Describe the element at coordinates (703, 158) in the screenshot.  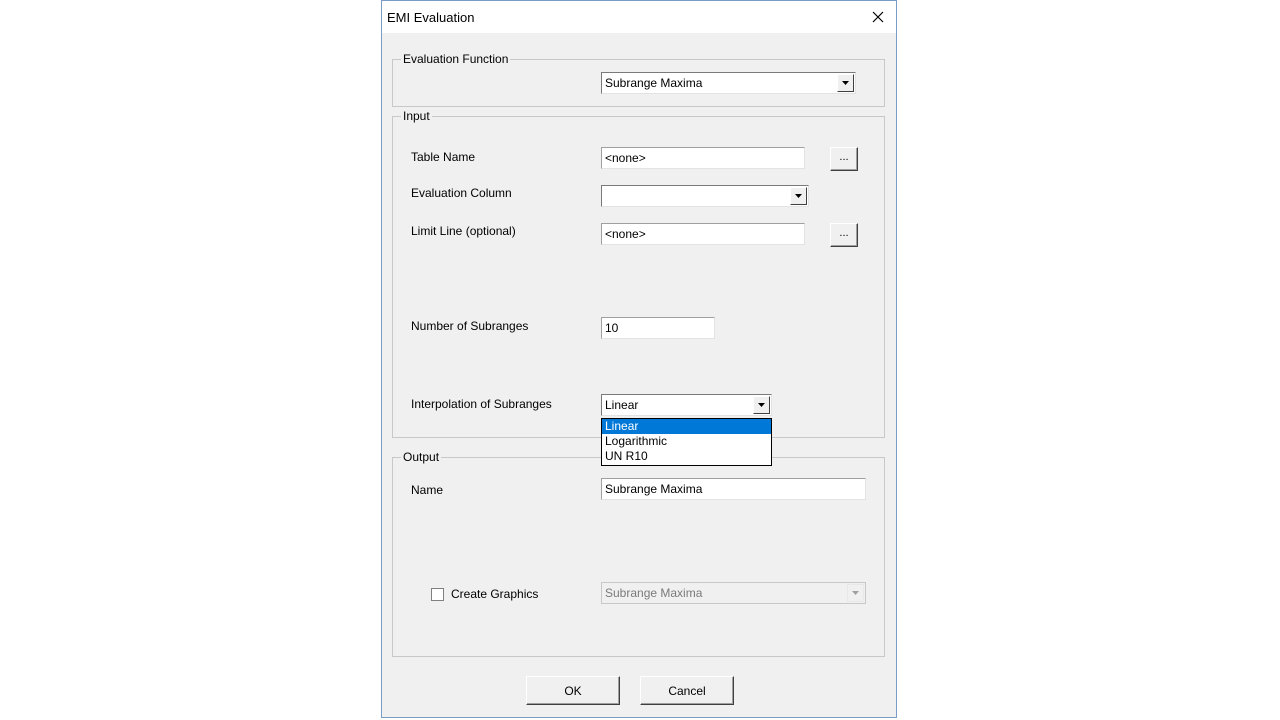
I see `table-name-field: <none>` at that location.